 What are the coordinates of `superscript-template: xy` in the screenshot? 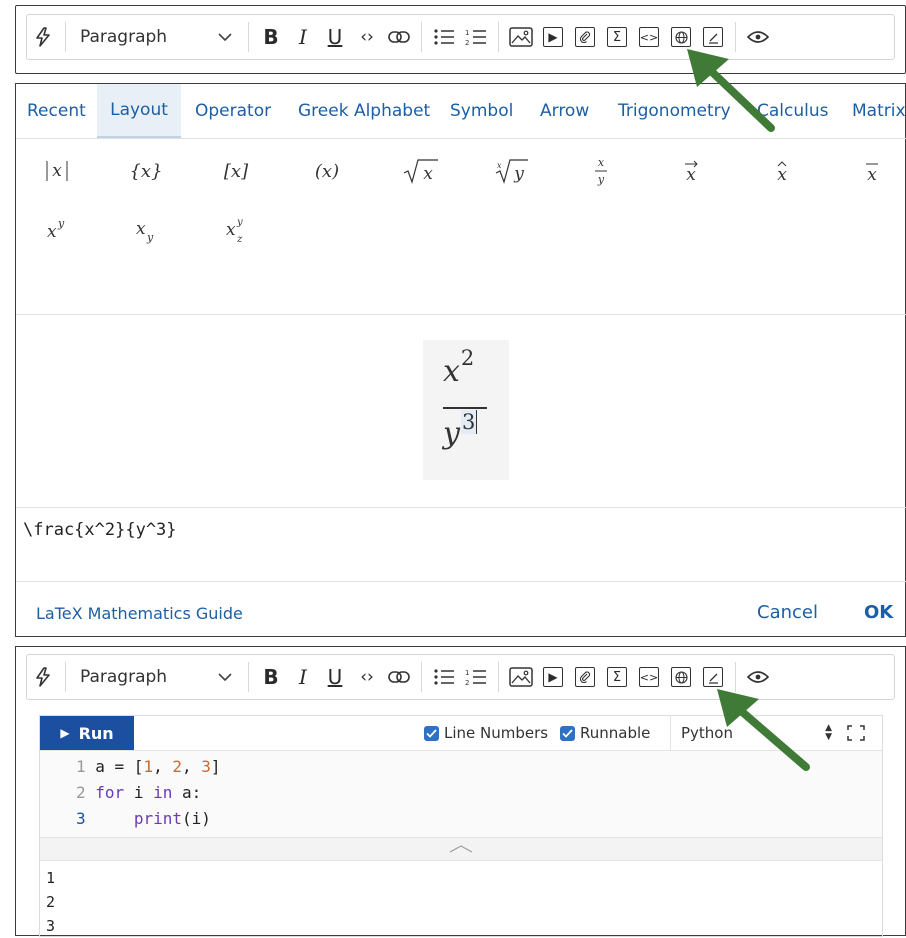 It's located at (57, 229).